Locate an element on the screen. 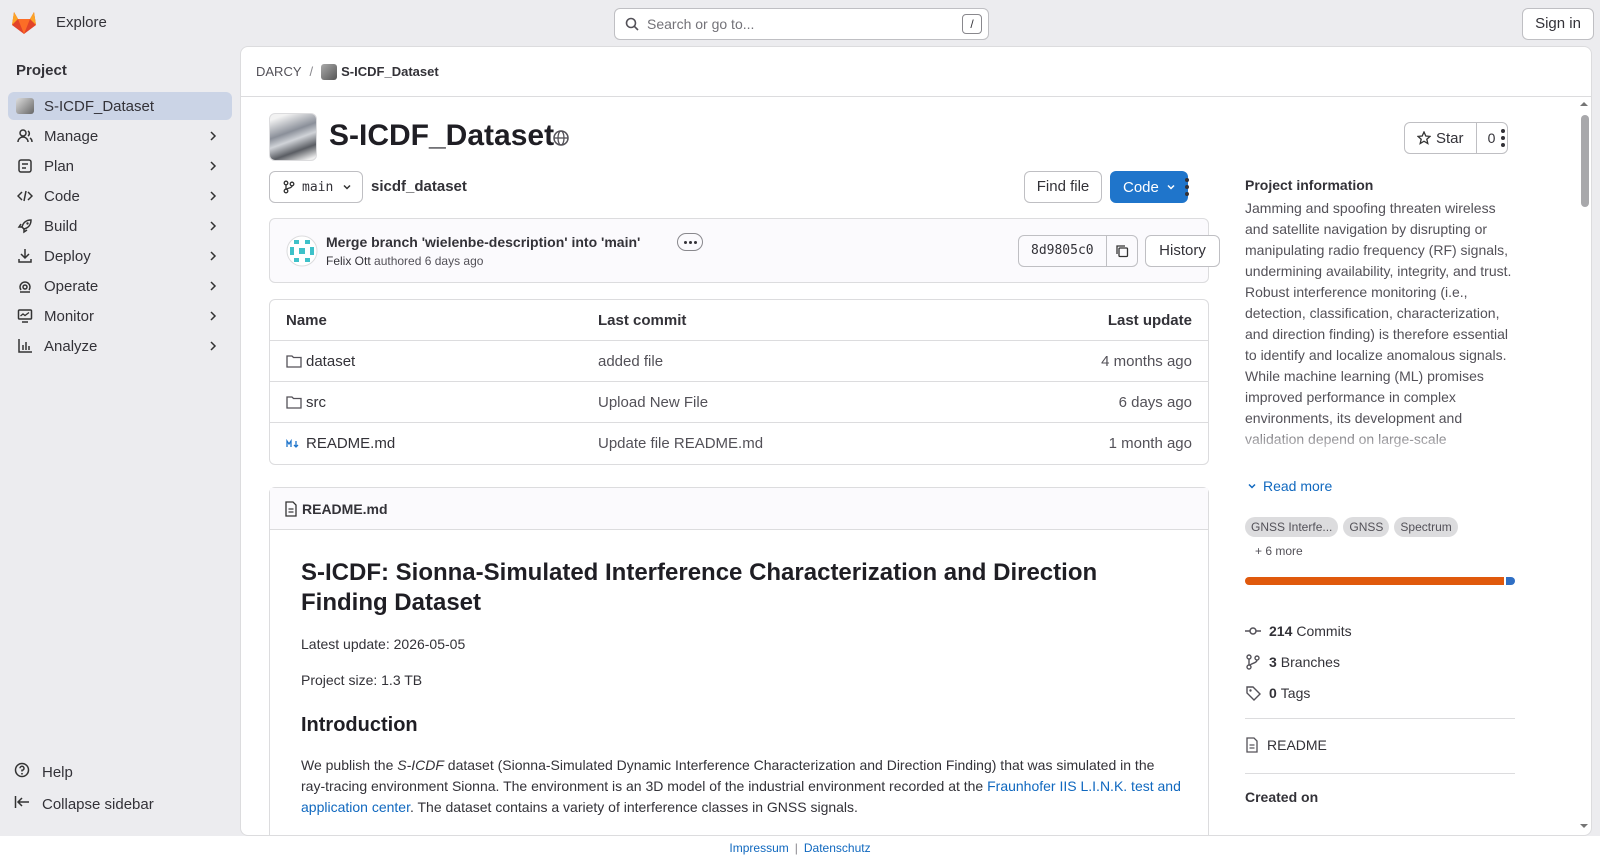 This screenshot has height=861, width=1600. chart-icon is located at coordinates (25, 346).